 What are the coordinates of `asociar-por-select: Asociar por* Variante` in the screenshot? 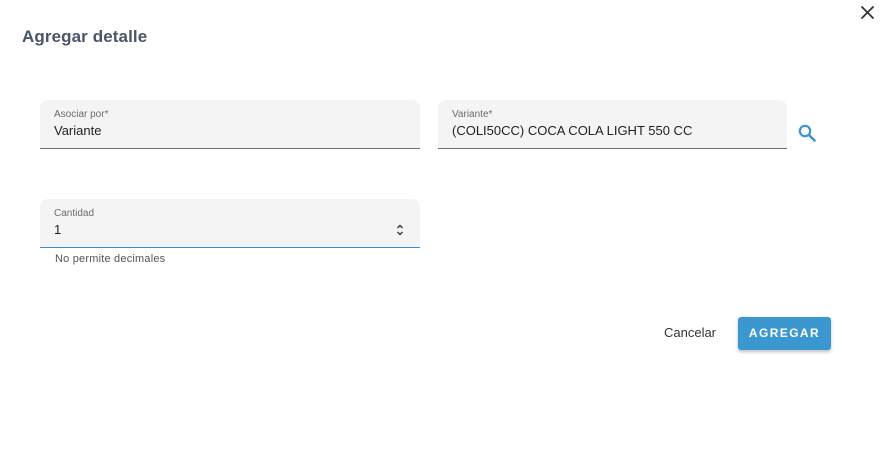 It's located at (230, 124).